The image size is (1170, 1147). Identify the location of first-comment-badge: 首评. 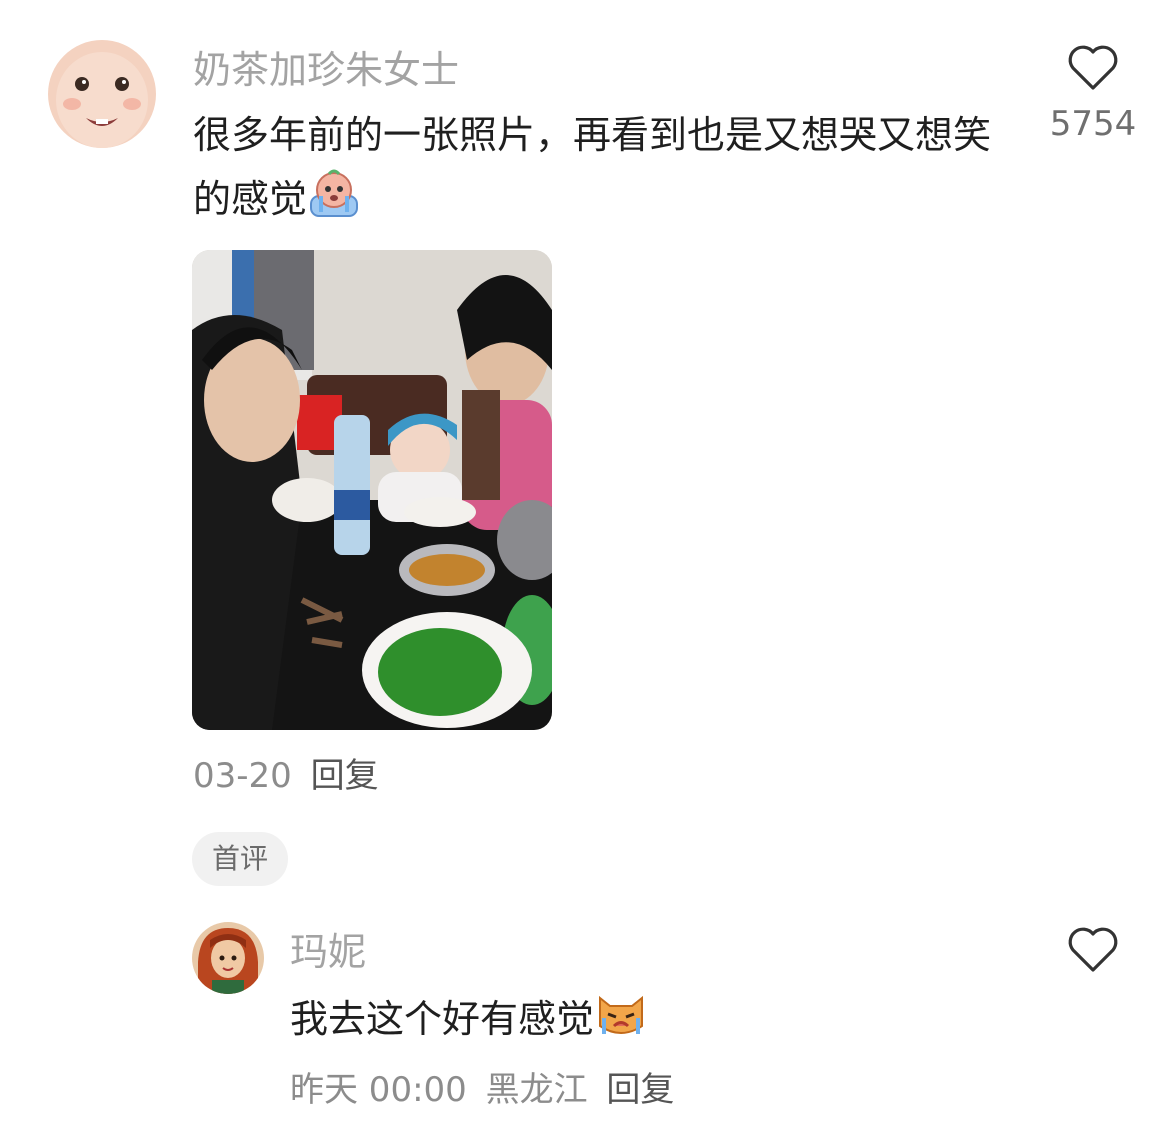
(240, 859).